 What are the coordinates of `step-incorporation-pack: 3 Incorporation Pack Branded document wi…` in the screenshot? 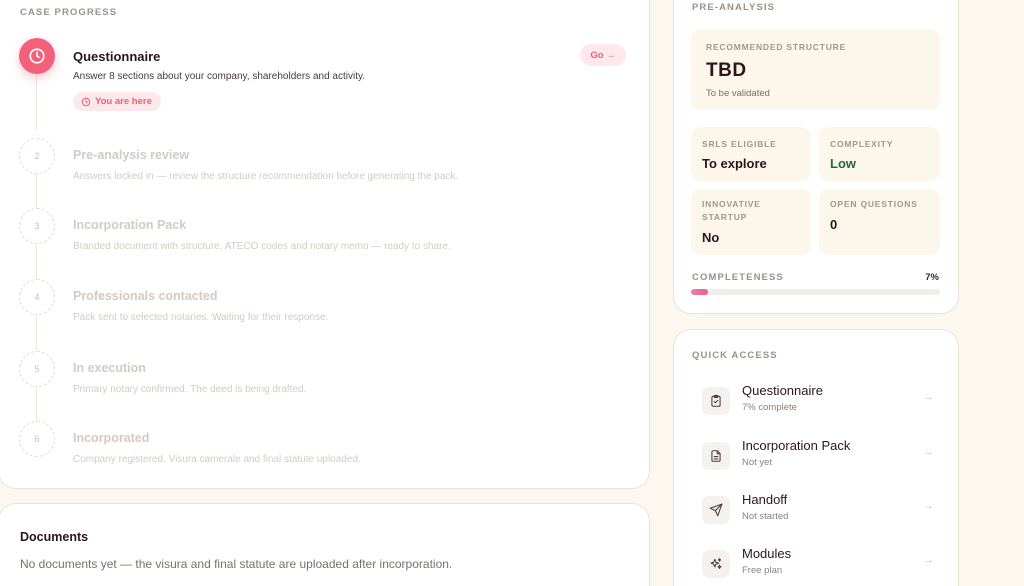 It's located at (326, 230).